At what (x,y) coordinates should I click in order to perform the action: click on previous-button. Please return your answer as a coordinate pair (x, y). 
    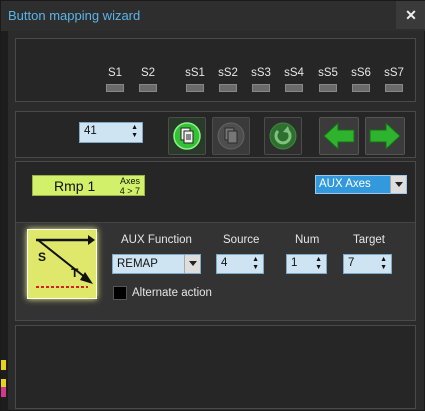
    Looking at the image, I should click on (339, 136).